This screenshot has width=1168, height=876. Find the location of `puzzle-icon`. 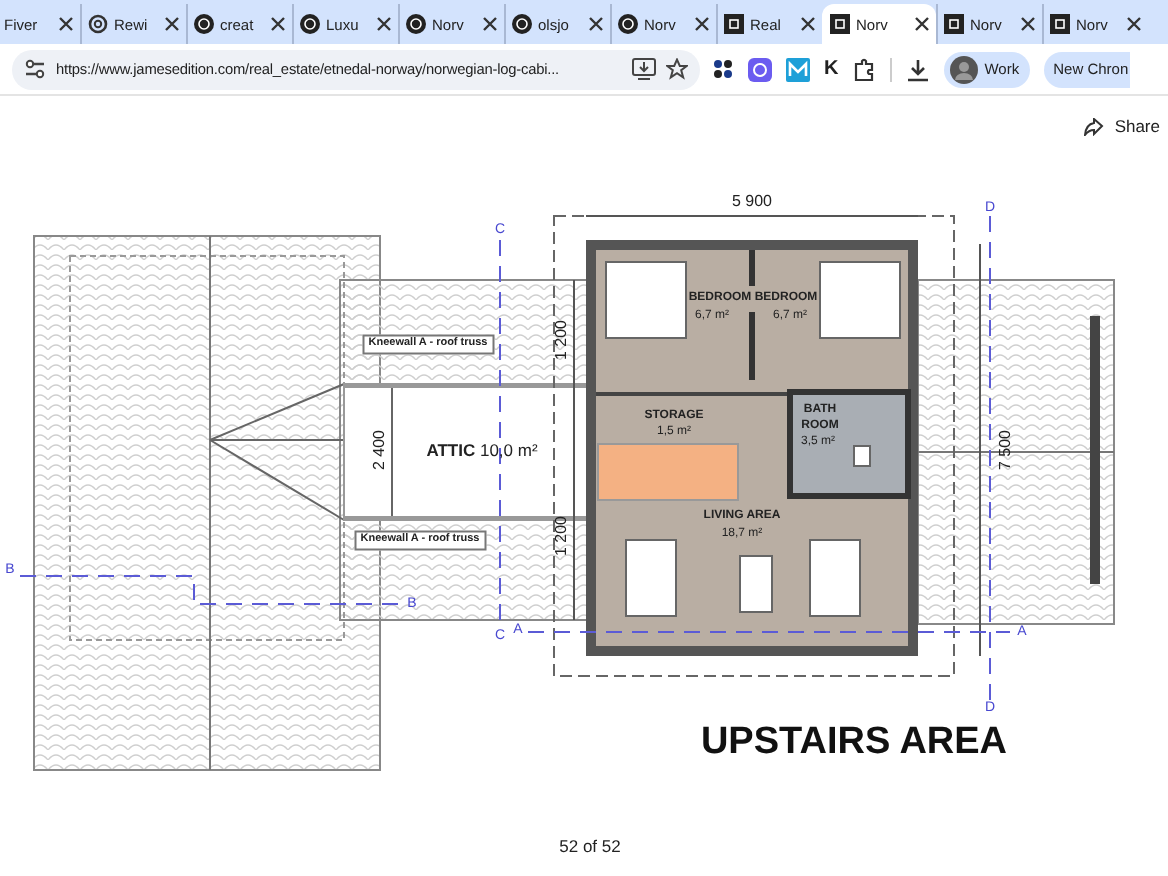

puzzle-icon is located at coordinates (864, 69).